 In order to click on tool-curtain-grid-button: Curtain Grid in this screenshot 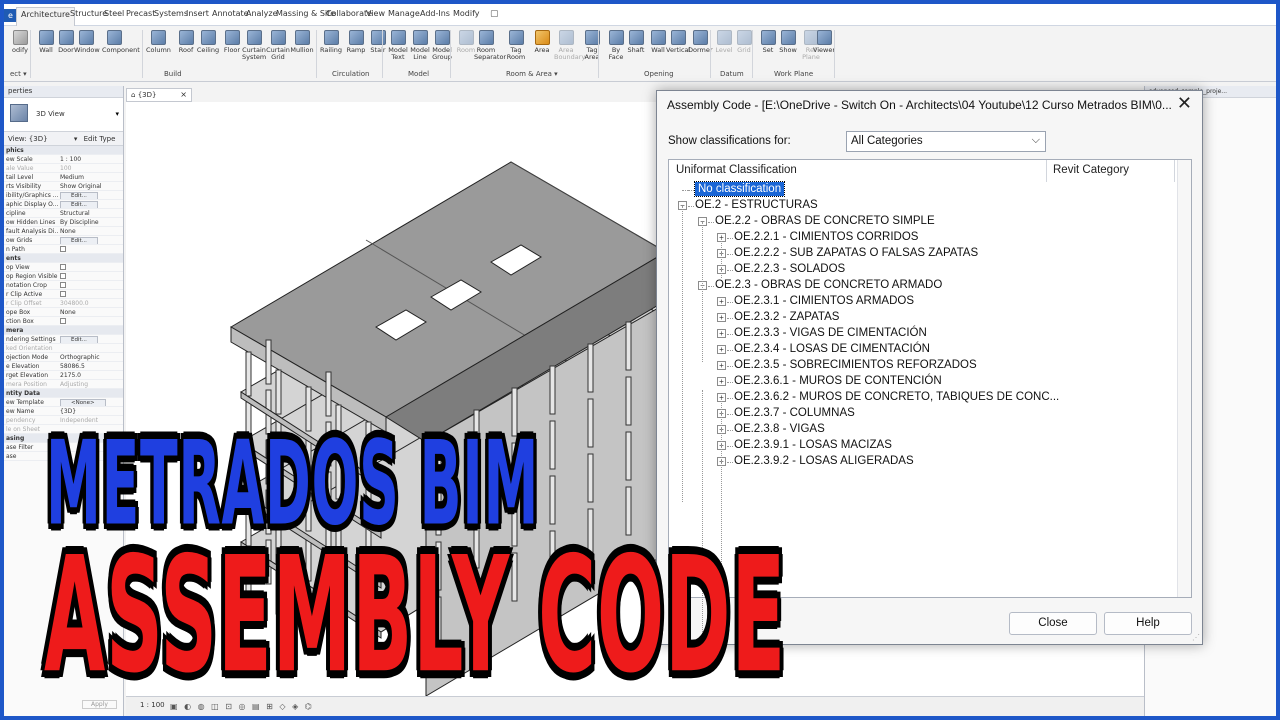, I will do `click(278, 45)`.